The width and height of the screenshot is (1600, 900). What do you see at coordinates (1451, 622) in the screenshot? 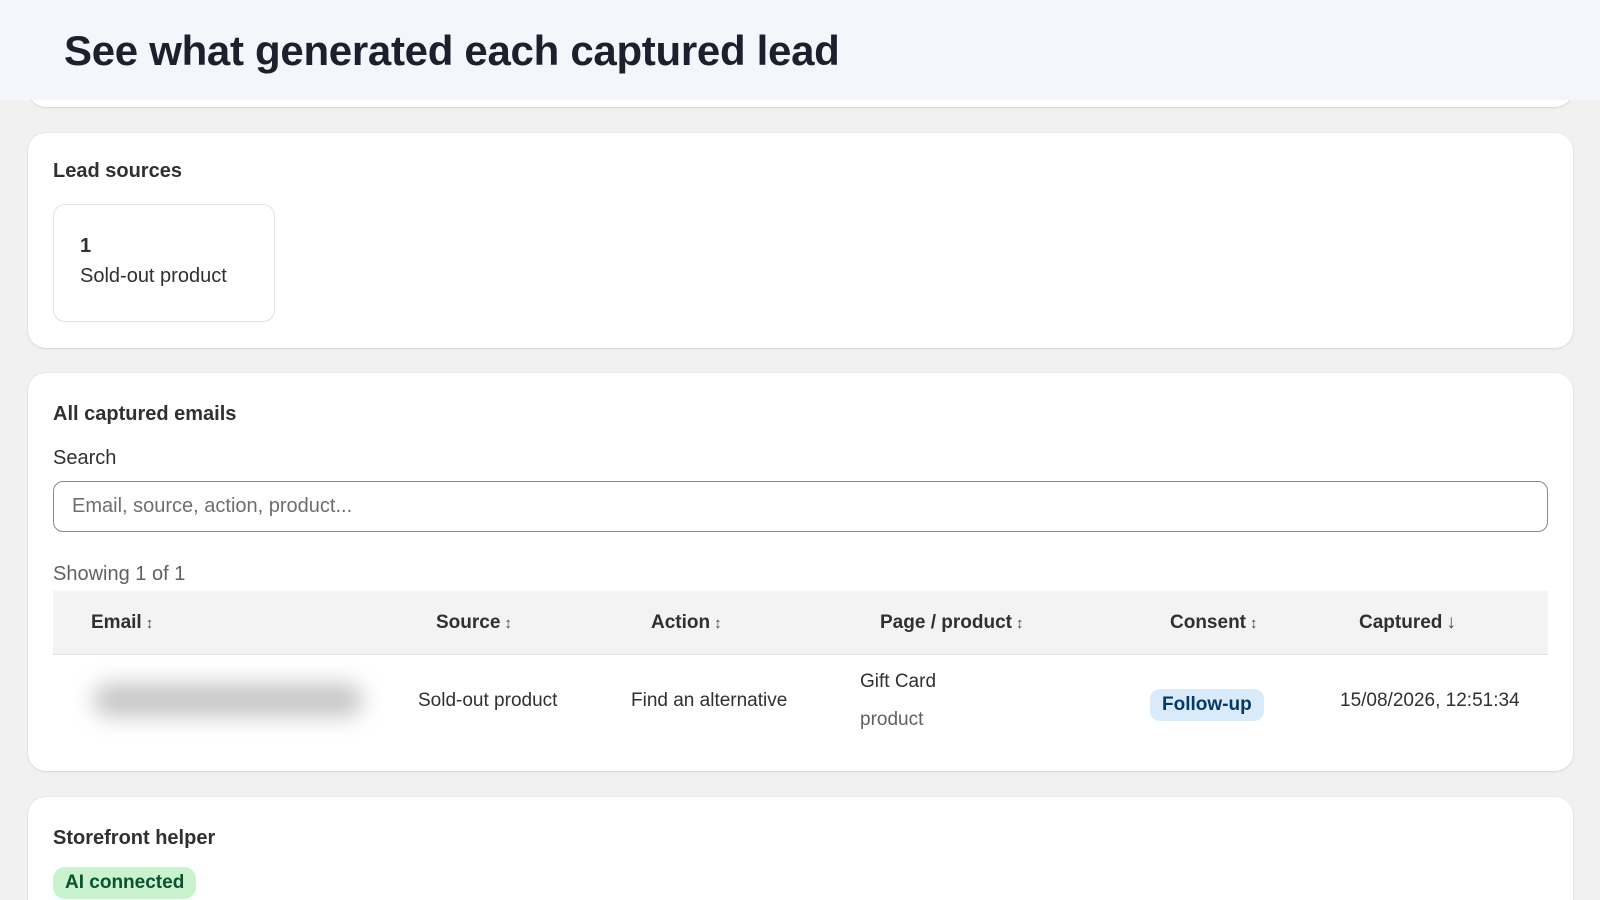
I see `sort-descending-icon: ↓` at bounding box center [1451, 622].